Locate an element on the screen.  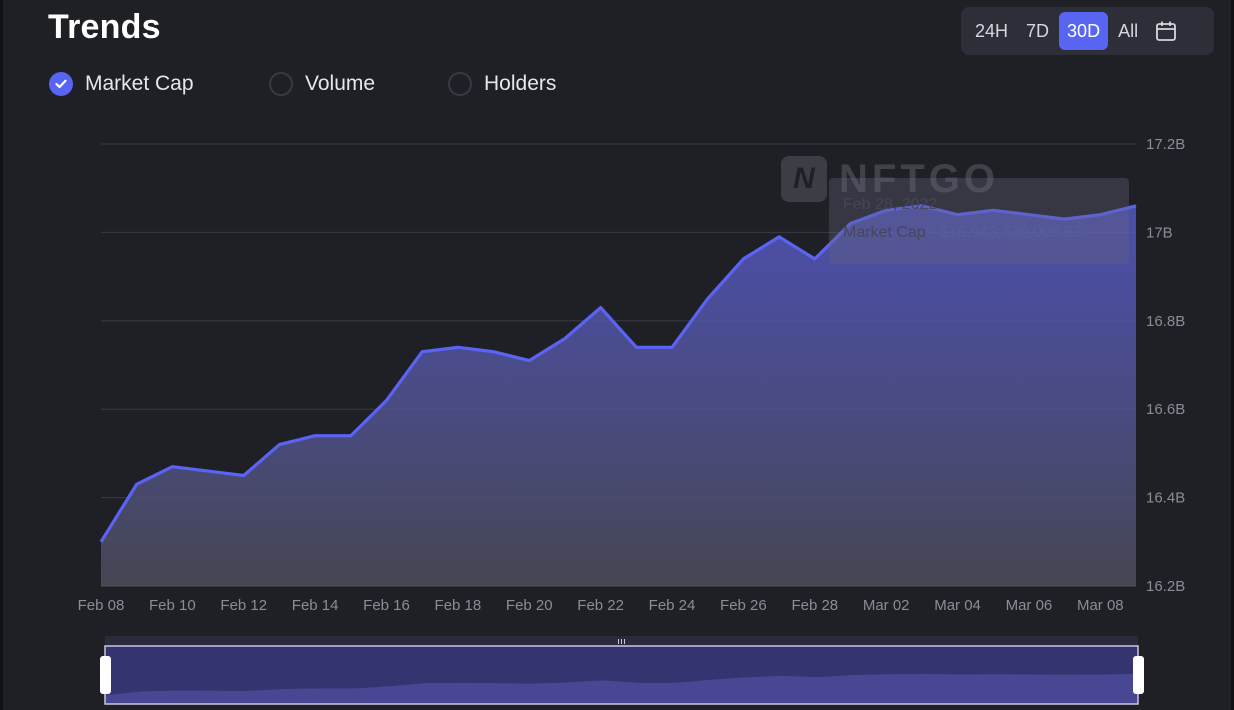
navigator-left-handle is located at coordinates (105, 675).